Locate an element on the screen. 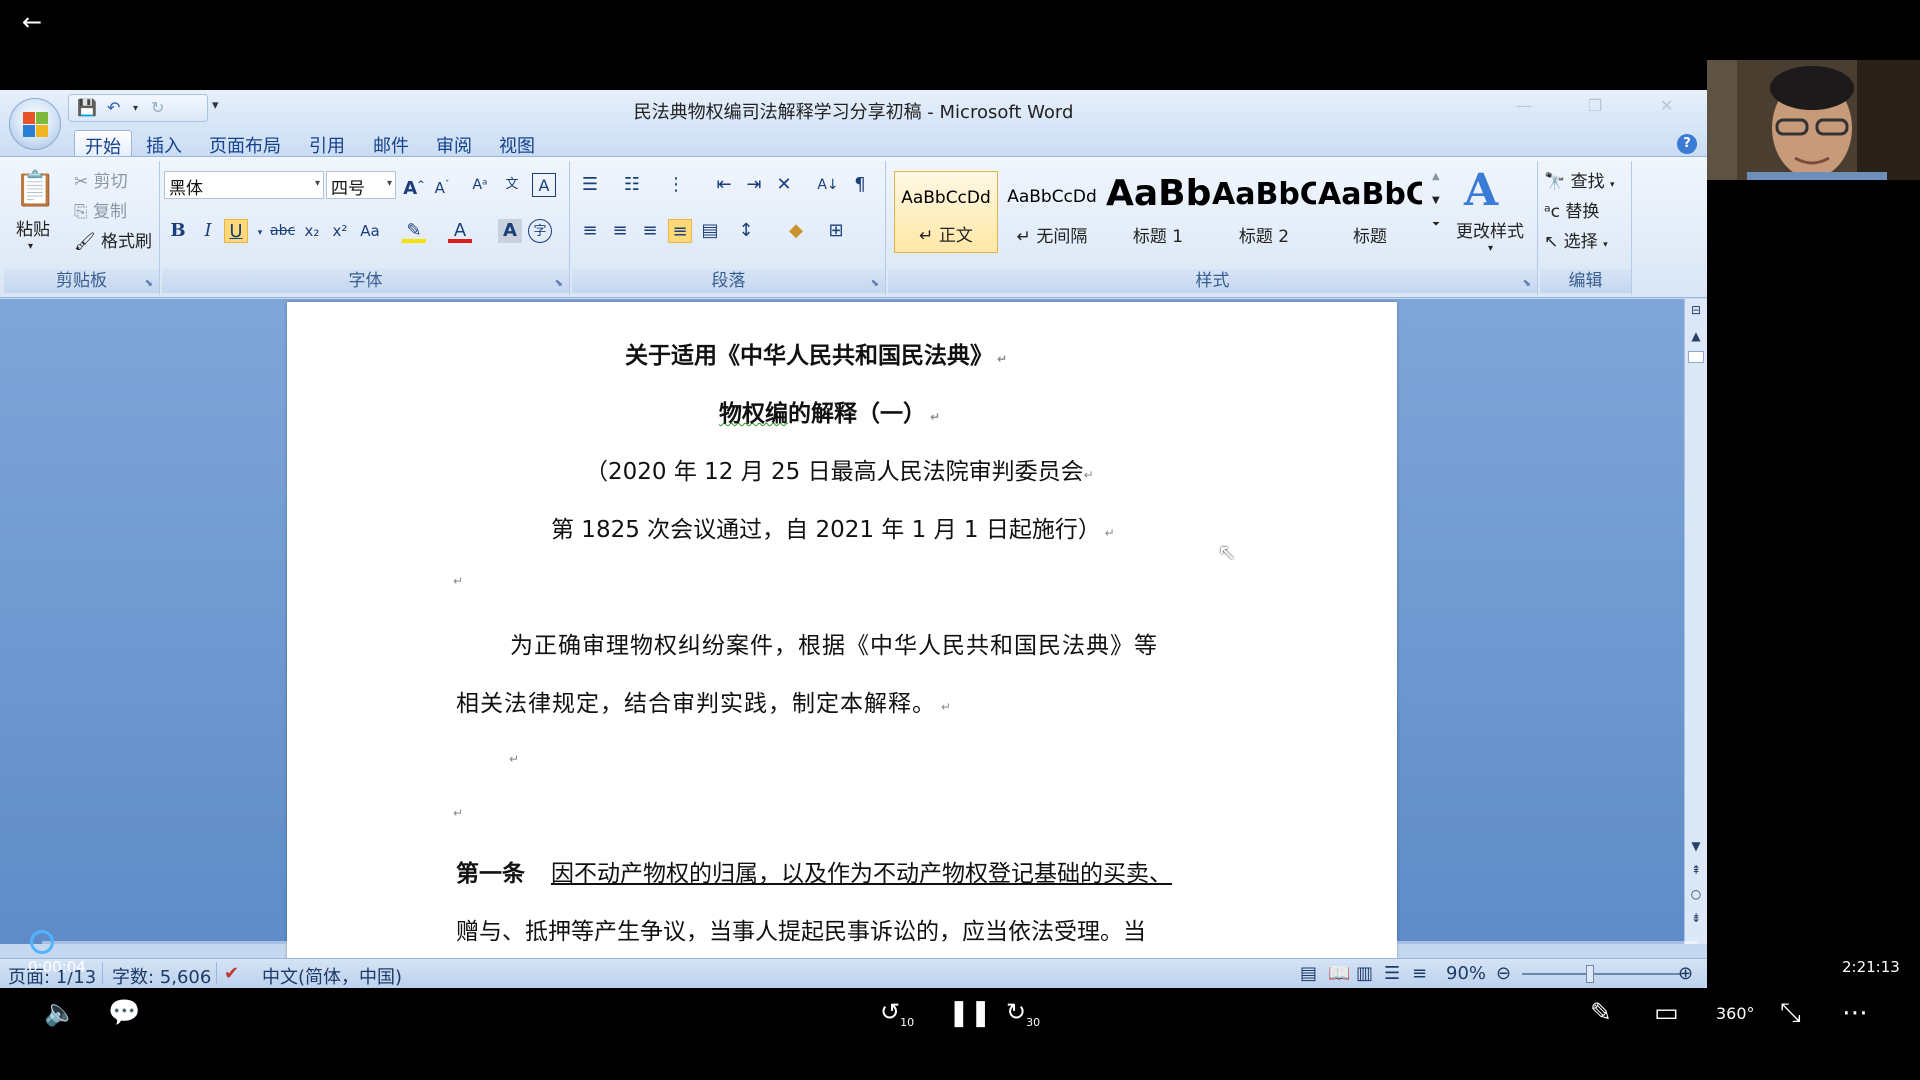 The image size is (1920, 1080). show-marks-icon: ¶ is located at coordinates (860, 185).